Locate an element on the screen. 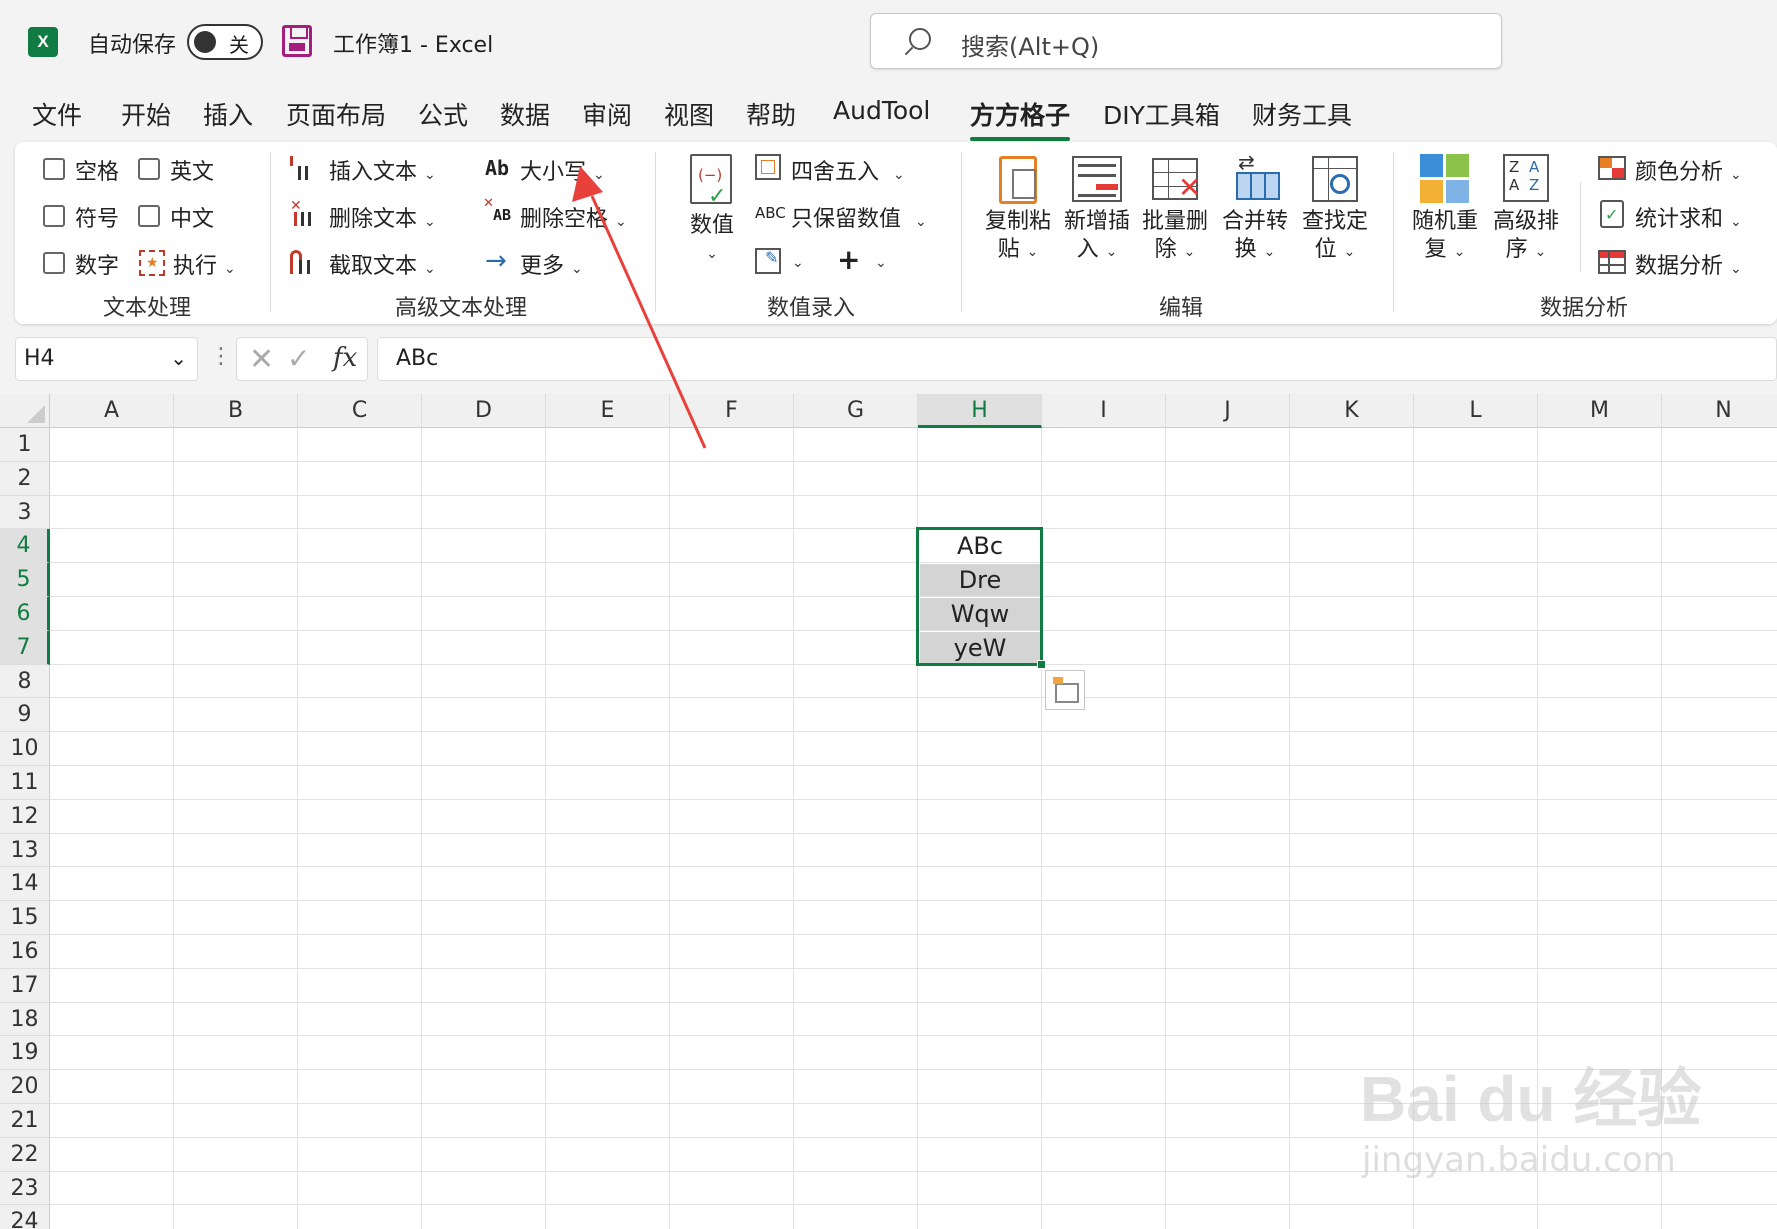  row-header-1: 1 is located at coordinates (25, 445).